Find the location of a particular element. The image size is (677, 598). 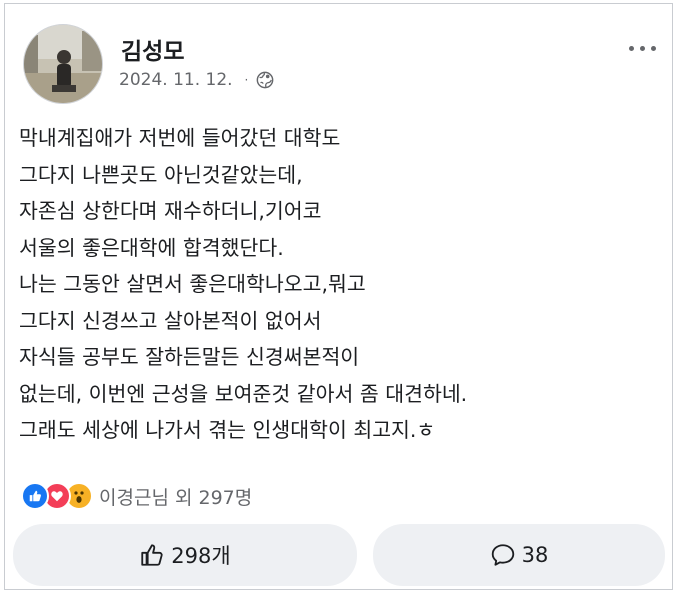

like-button: 298개 is located at coordinates (185, 555).